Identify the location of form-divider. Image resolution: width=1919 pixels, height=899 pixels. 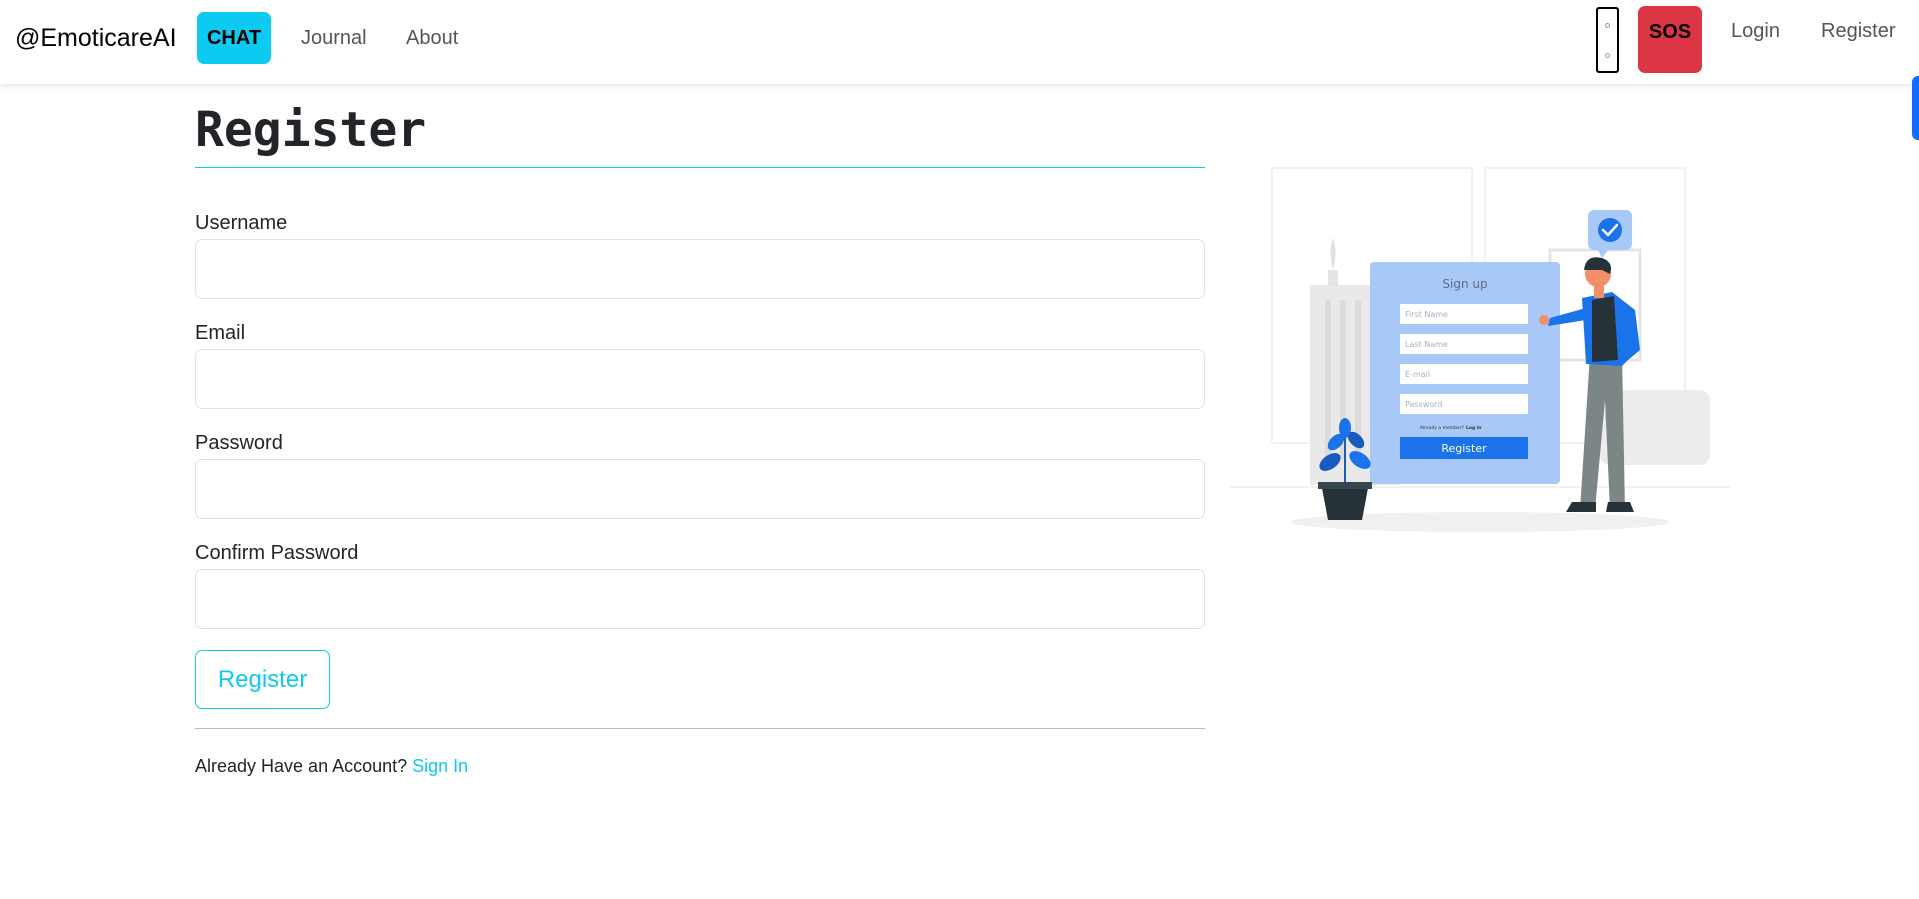
(700, 728).